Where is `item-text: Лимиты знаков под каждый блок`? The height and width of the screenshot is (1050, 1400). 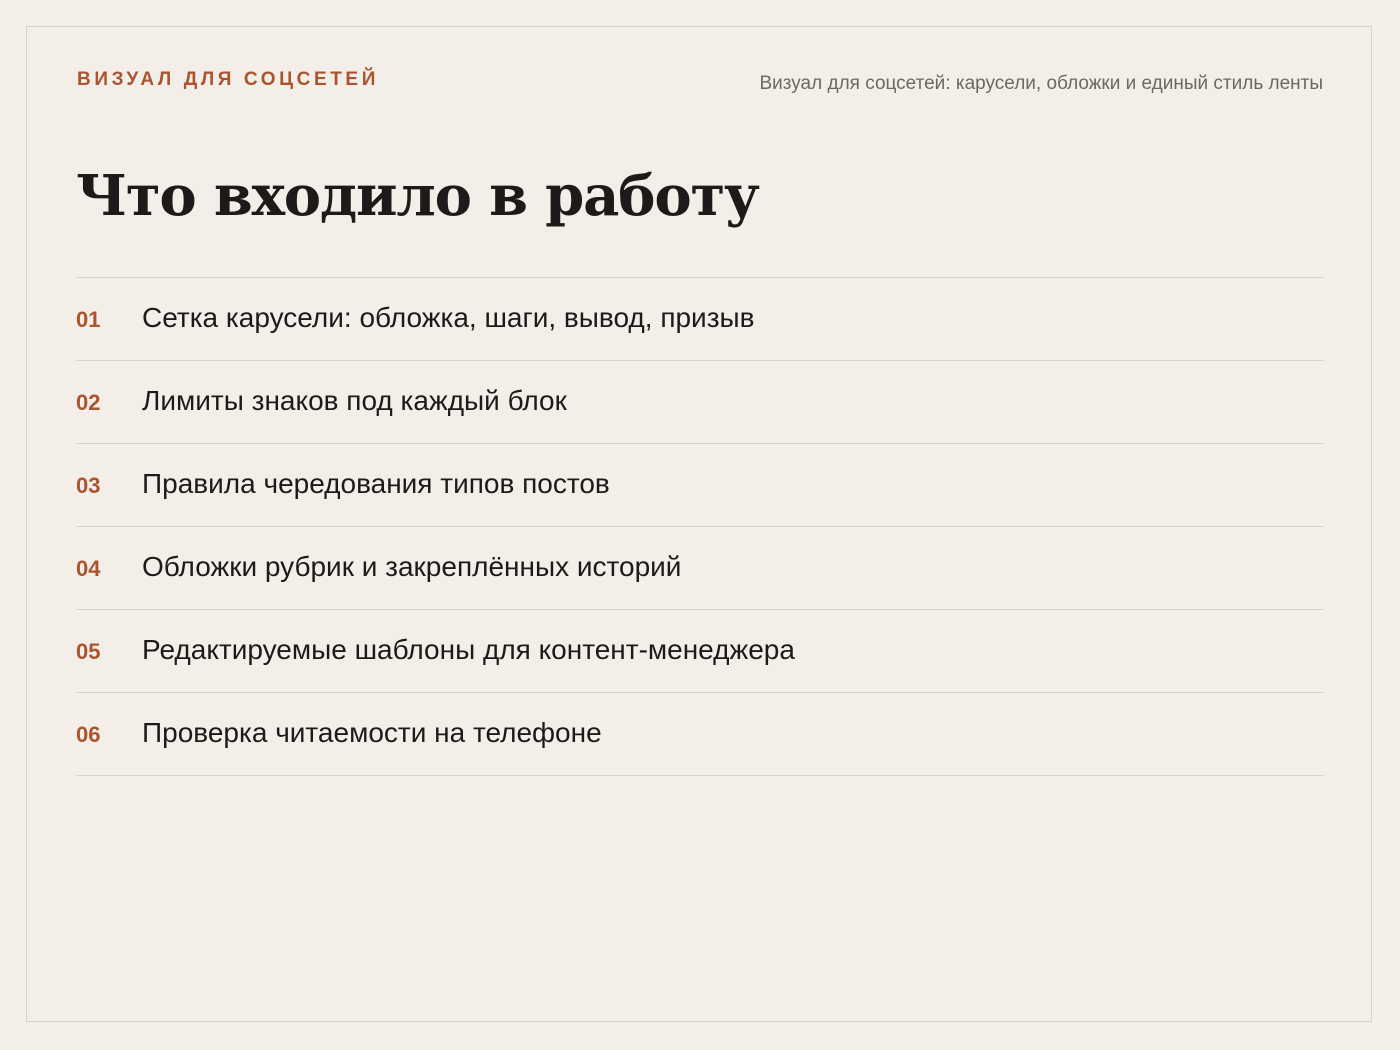 item-text: Лимиты знаков под каждый блок is located at coordinates (354, 400).